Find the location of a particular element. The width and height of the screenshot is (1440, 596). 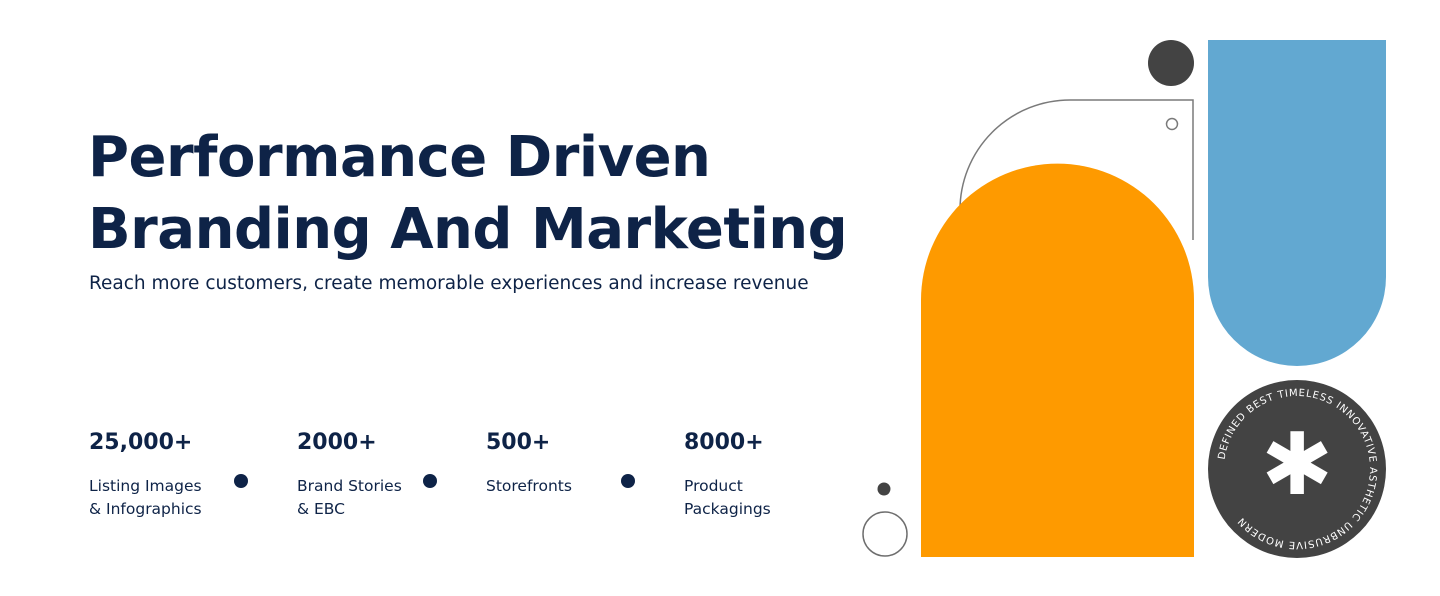

decor-dot-dark is located at coordinates (884, 489).